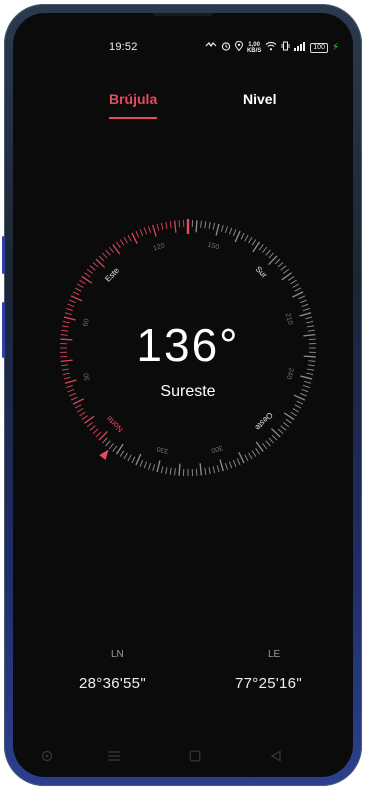  What do you see at coordinates (183, 106) in the screenshot?
I see `tab-bar: Brújula Nivel` at bounding box center [183, 106].